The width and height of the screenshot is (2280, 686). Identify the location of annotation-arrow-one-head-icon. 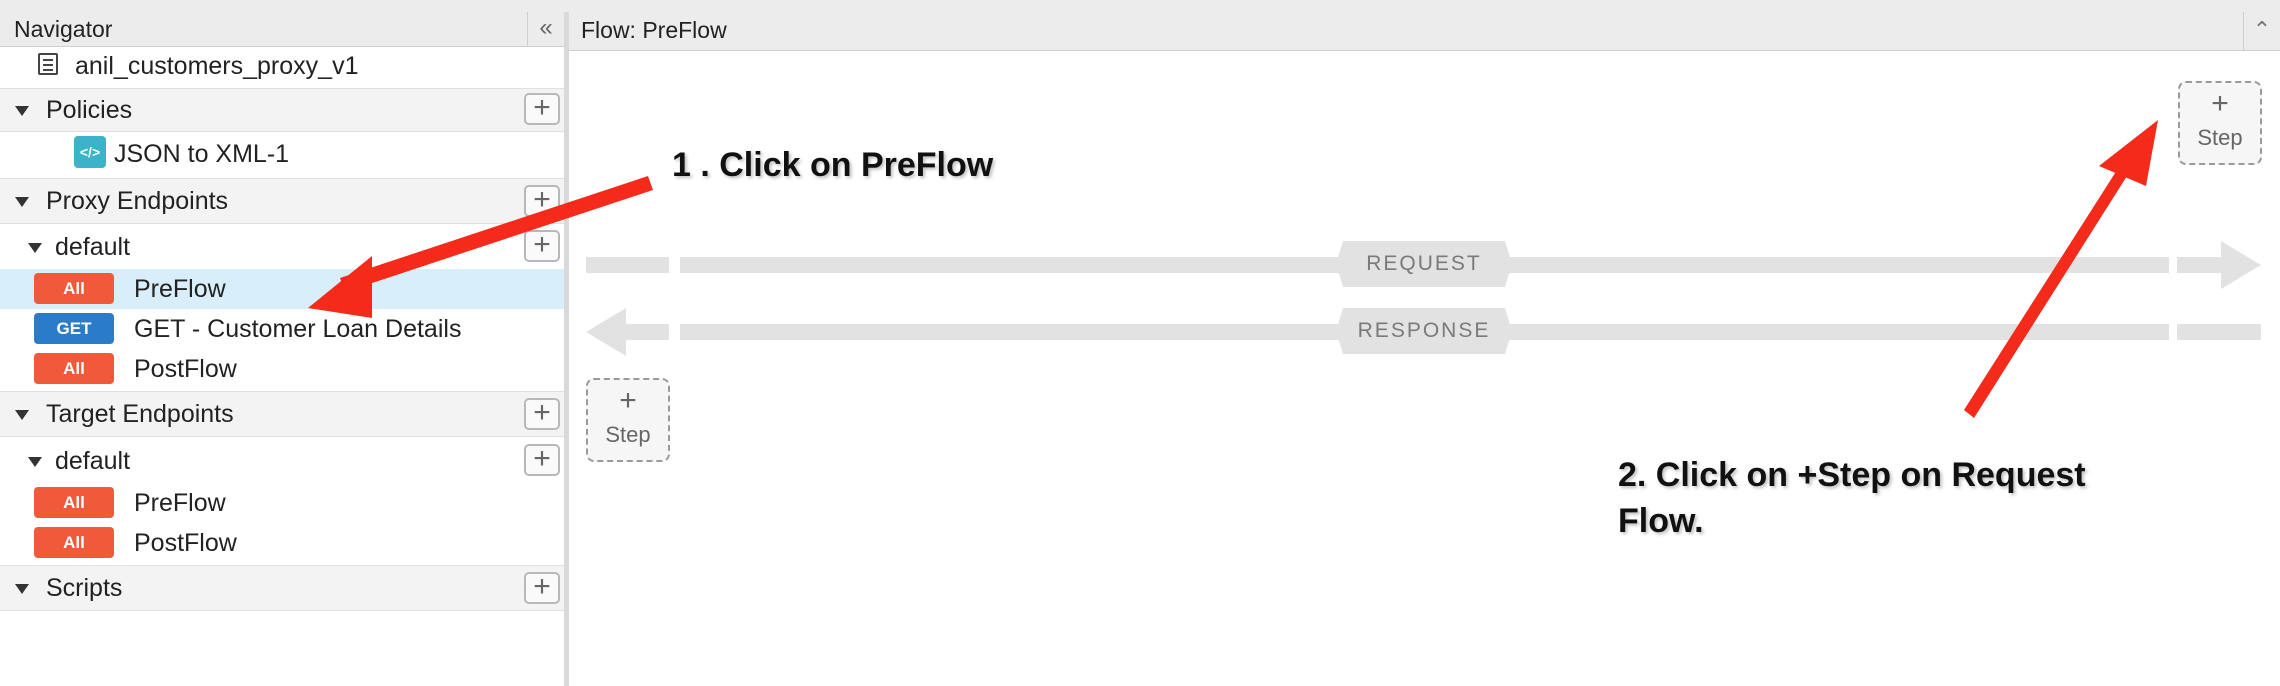
(340, 287).